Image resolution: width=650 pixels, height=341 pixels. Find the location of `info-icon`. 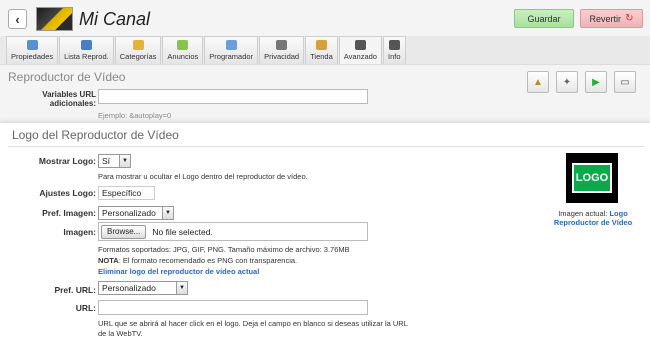

info-icon is located at coordinates (394, 45).